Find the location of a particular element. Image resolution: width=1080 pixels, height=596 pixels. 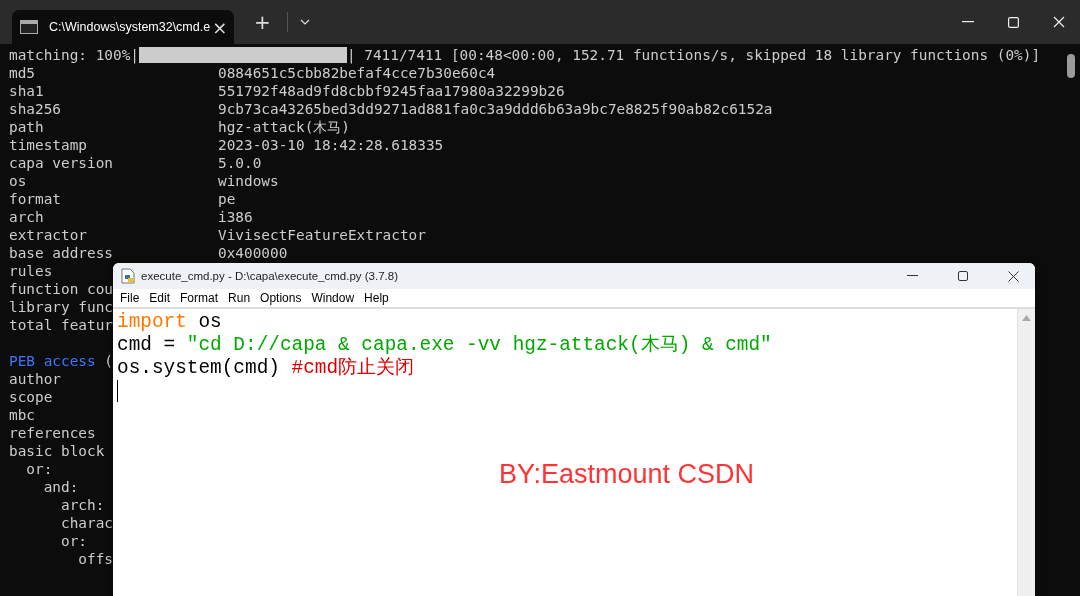

output-key: function cou is located at coordinates (61, 289).